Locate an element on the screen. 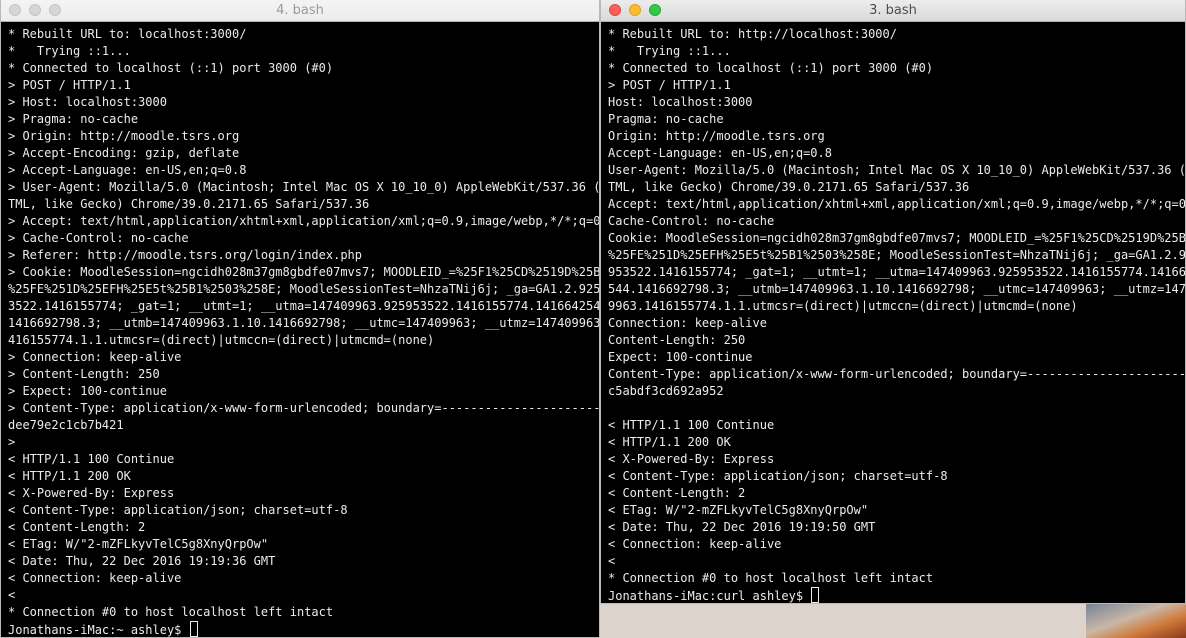 This screenshot has height=638, width=1186. terminal-line: > Expect: 100-continue is located at coordinates (87, 391).